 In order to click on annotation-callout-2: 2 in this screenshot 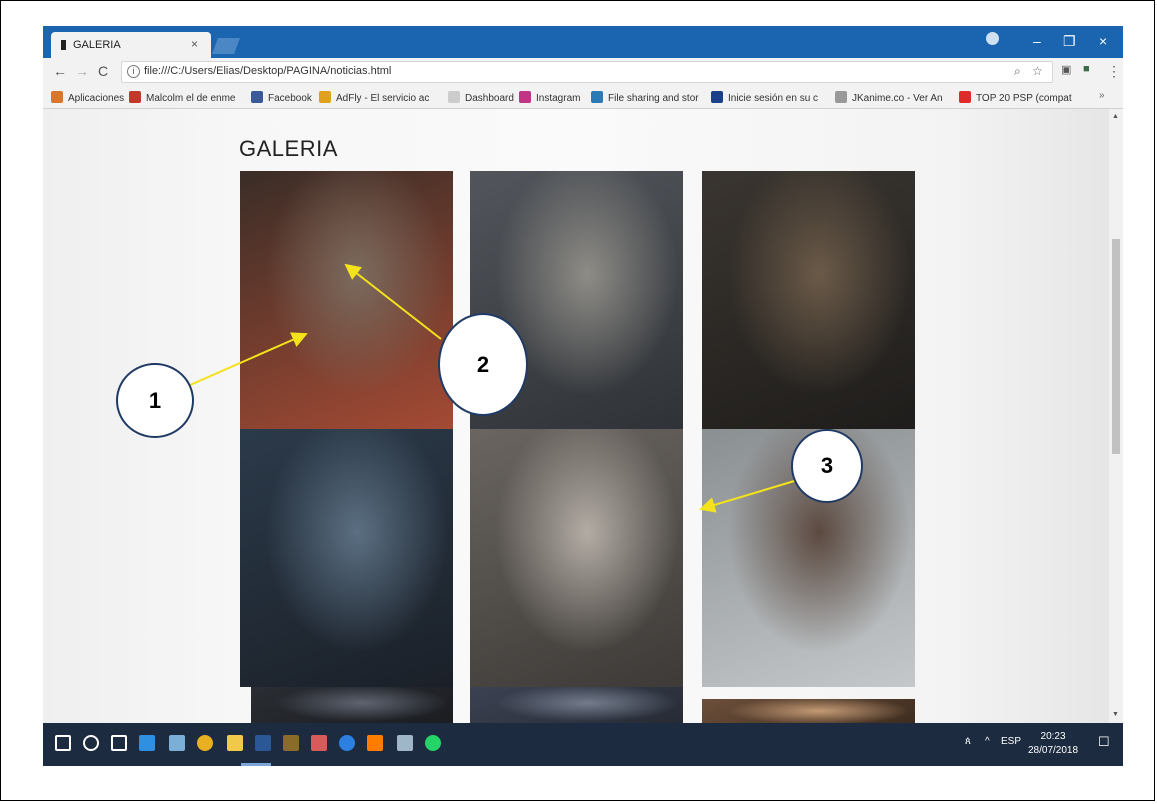, I will do `click(483, 364)`.